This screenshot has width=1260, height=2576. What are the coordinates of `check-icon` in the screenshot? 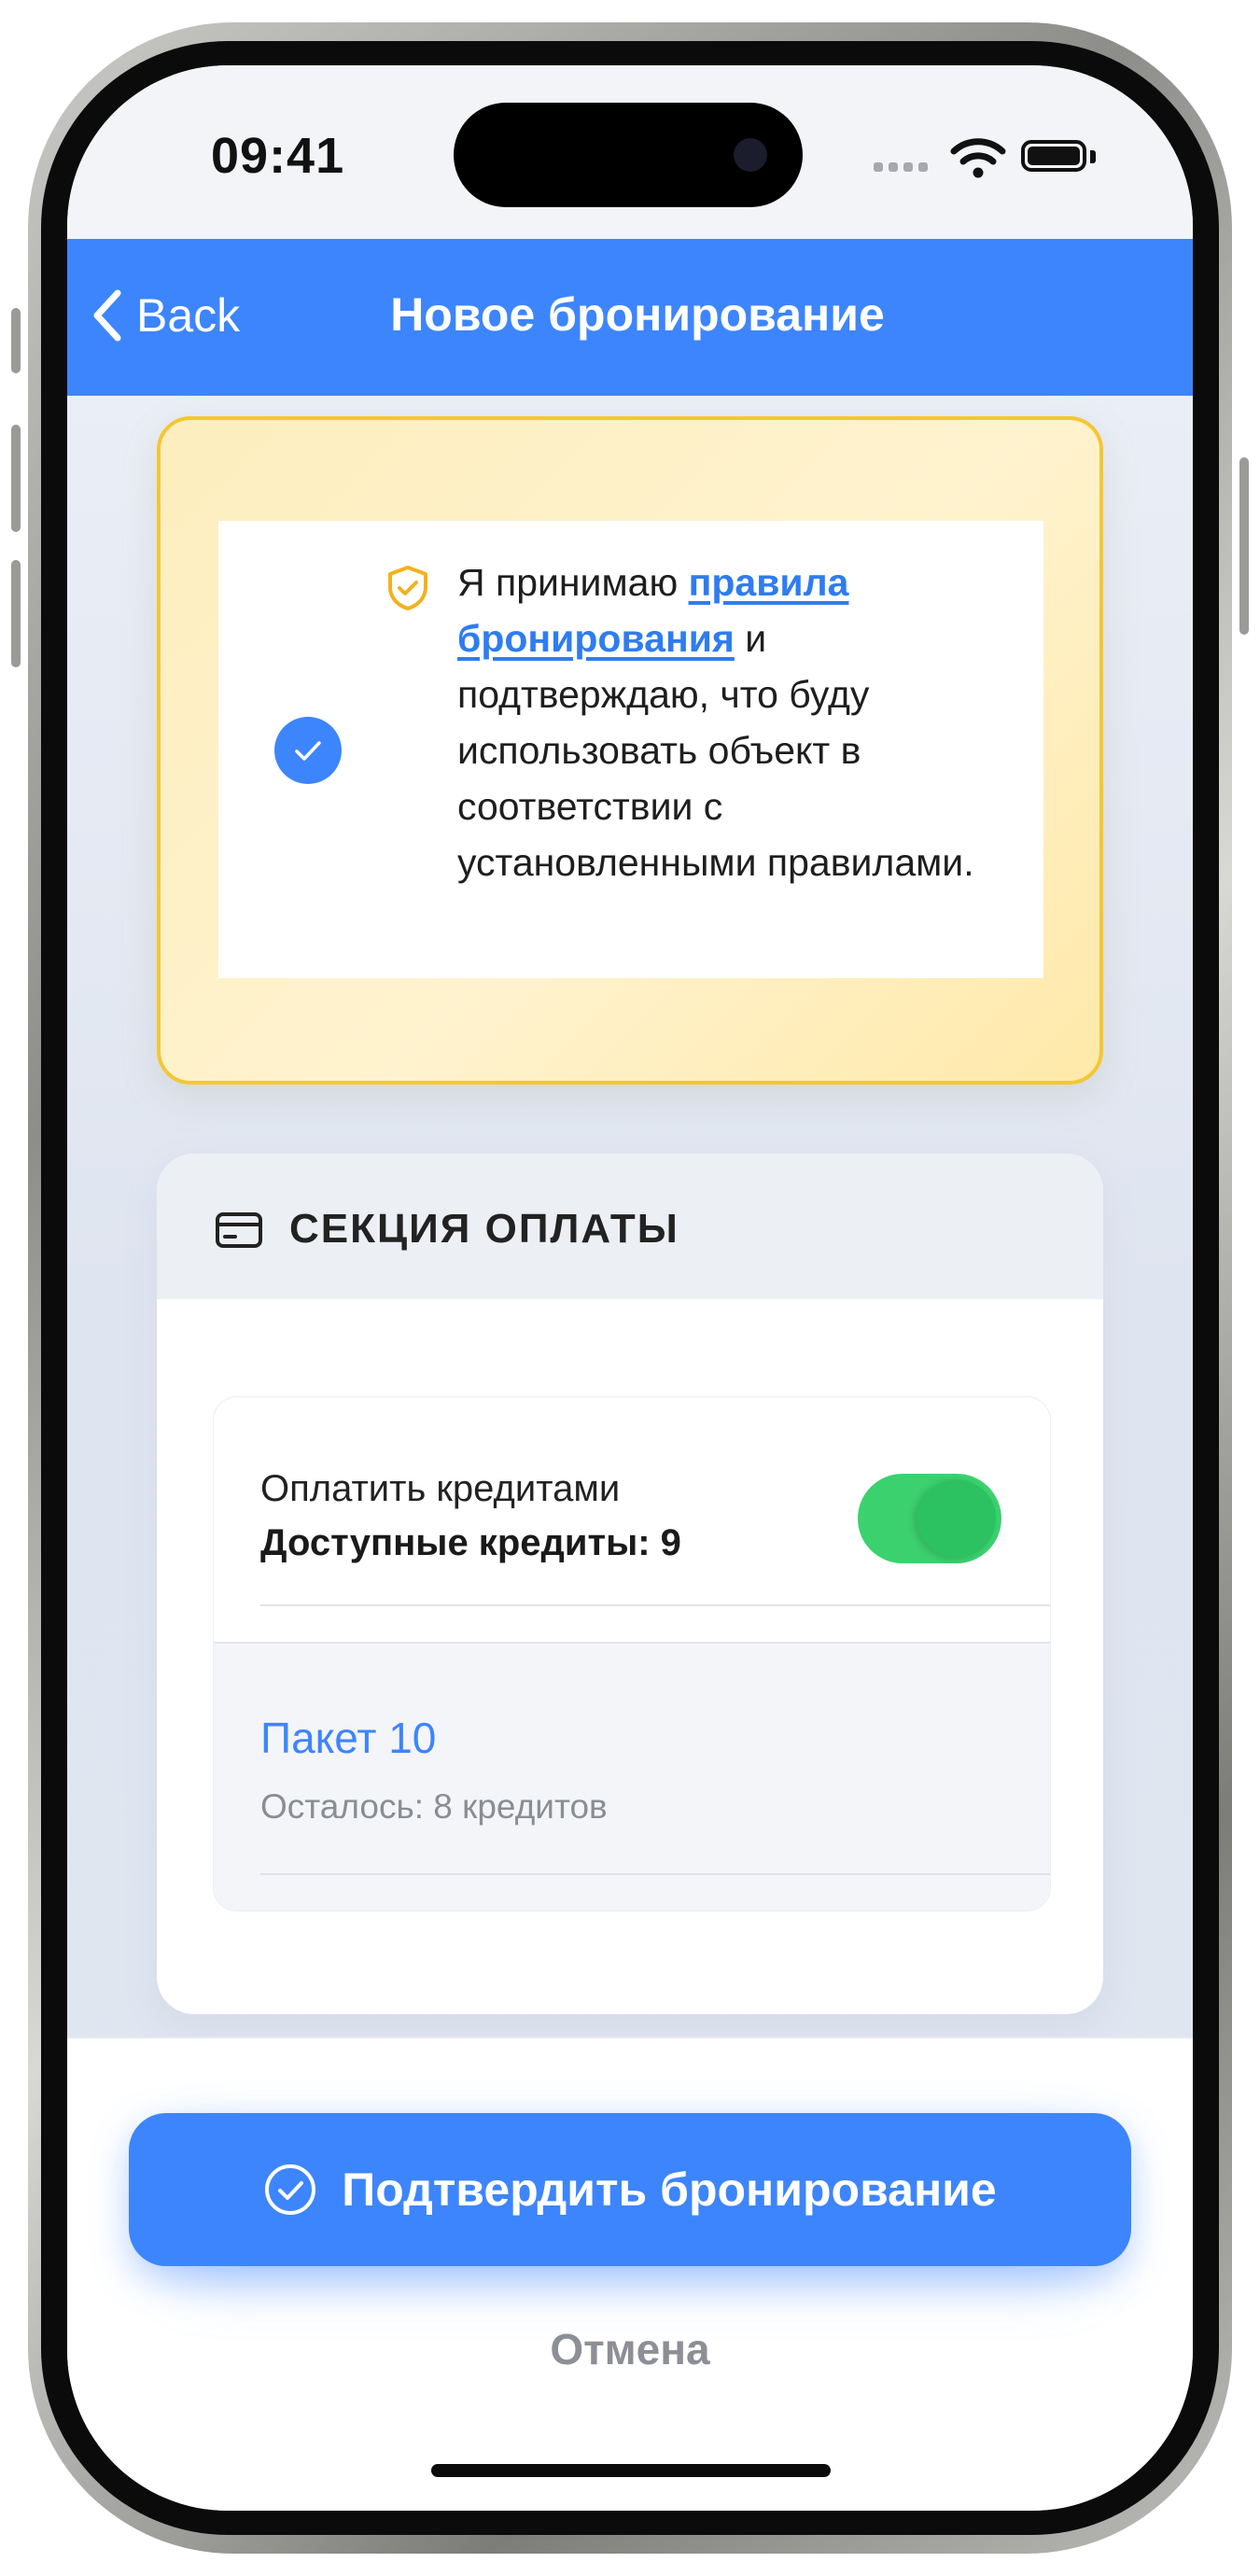 It's located at (308, 751).